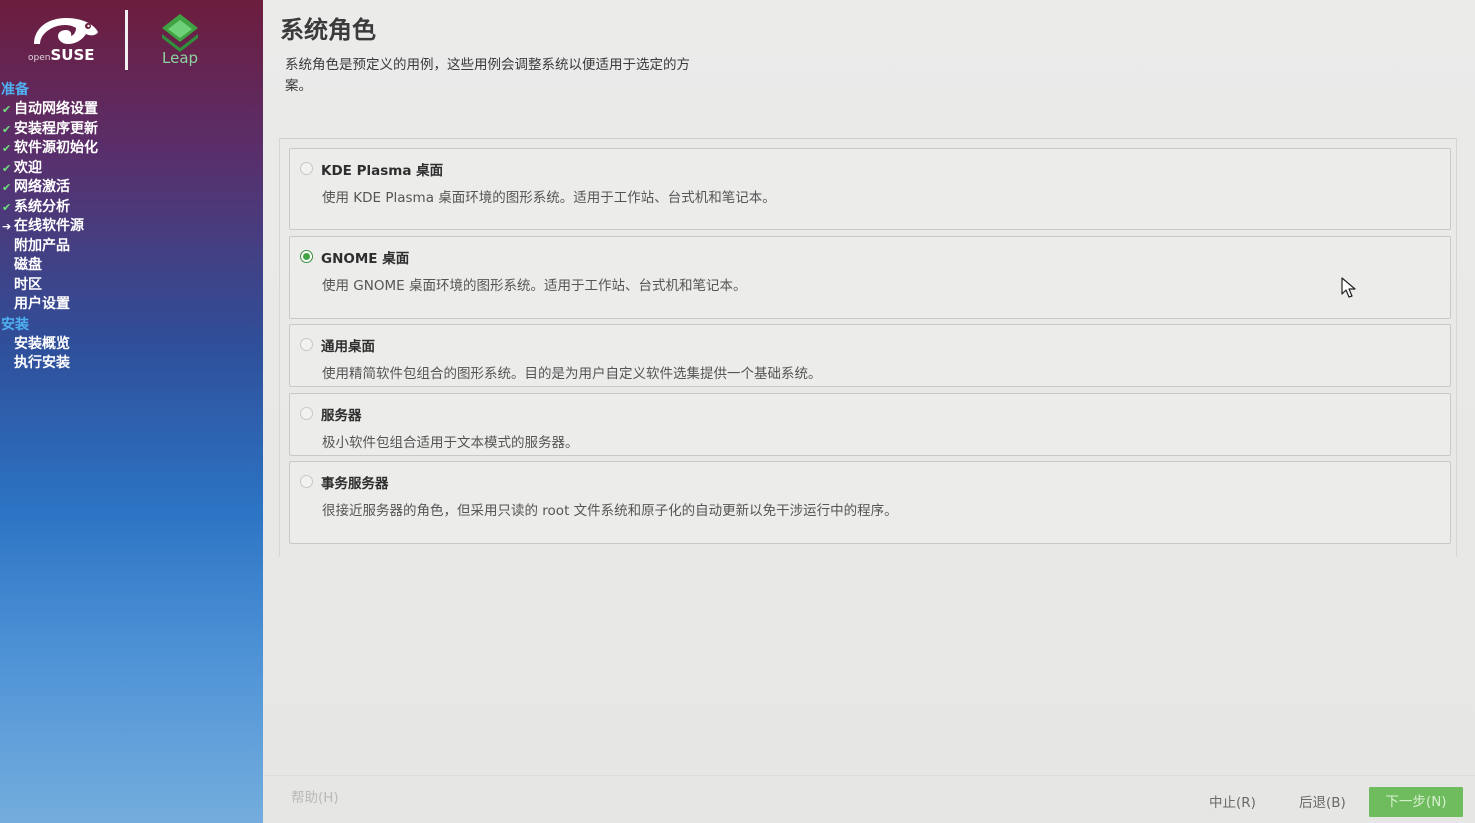 Image resolution: width=1475 pixels, height=823 pixels. I want to click on opensuse-wordmark: openSUSE, so click(61, 55).